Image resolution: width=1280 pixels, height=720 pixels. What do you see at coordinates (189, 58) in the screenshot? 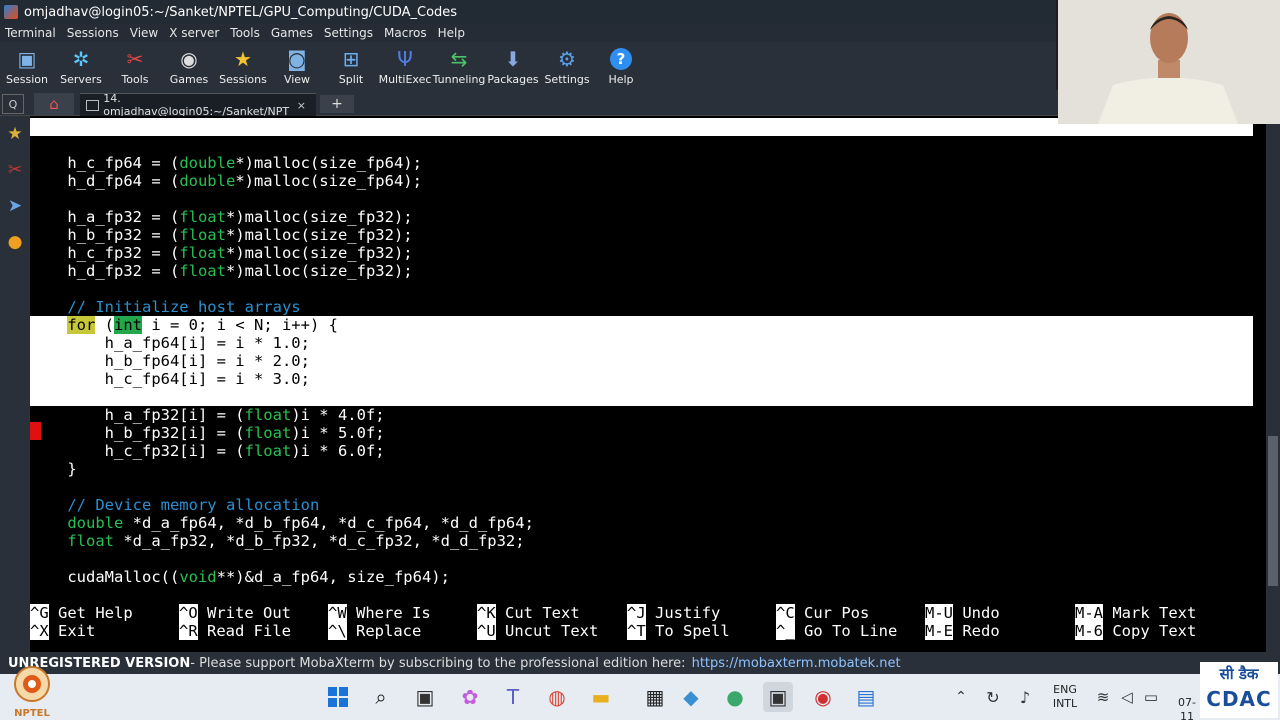
I see `games-icon: ◉` at bounding box center [189, 58].